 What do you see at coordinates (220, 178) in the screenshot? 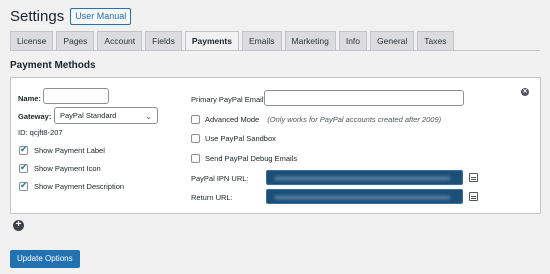
I see `ipn-url-label: PayPal IPN URL:` at bounding box center [220, 178].